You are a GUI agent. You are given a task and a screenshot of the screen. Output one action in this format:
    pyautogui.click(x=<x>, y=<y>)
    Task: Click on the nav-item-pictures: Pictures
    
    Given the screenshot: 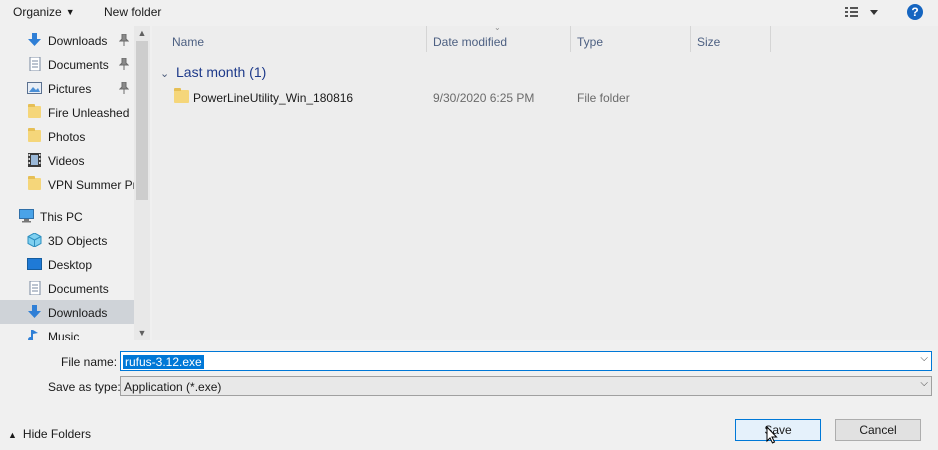 What is the action you would take?
    pyautogui.click(x=67, y=88)
    